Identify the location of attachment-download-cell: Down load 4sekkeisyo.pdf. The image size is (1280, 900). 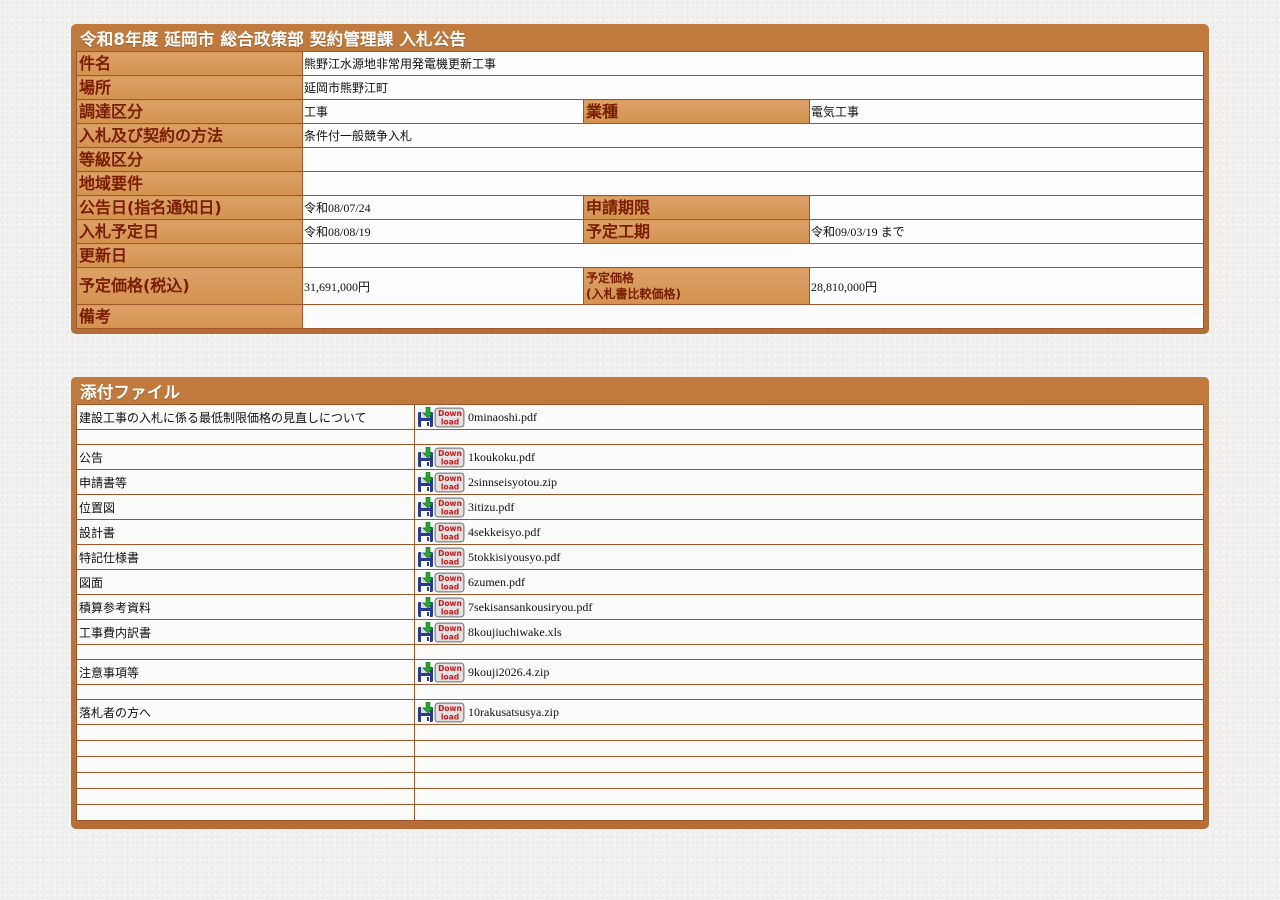
(809, 532).